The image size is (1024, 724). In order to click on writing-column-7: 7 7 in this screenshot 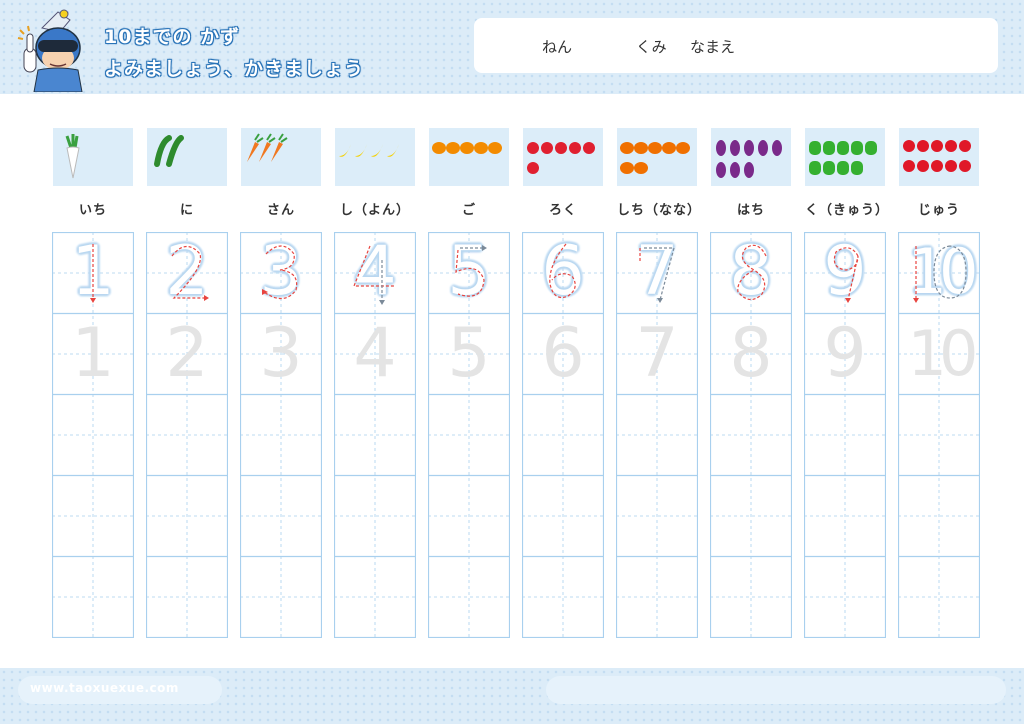, I will do `click(657, 435)`.